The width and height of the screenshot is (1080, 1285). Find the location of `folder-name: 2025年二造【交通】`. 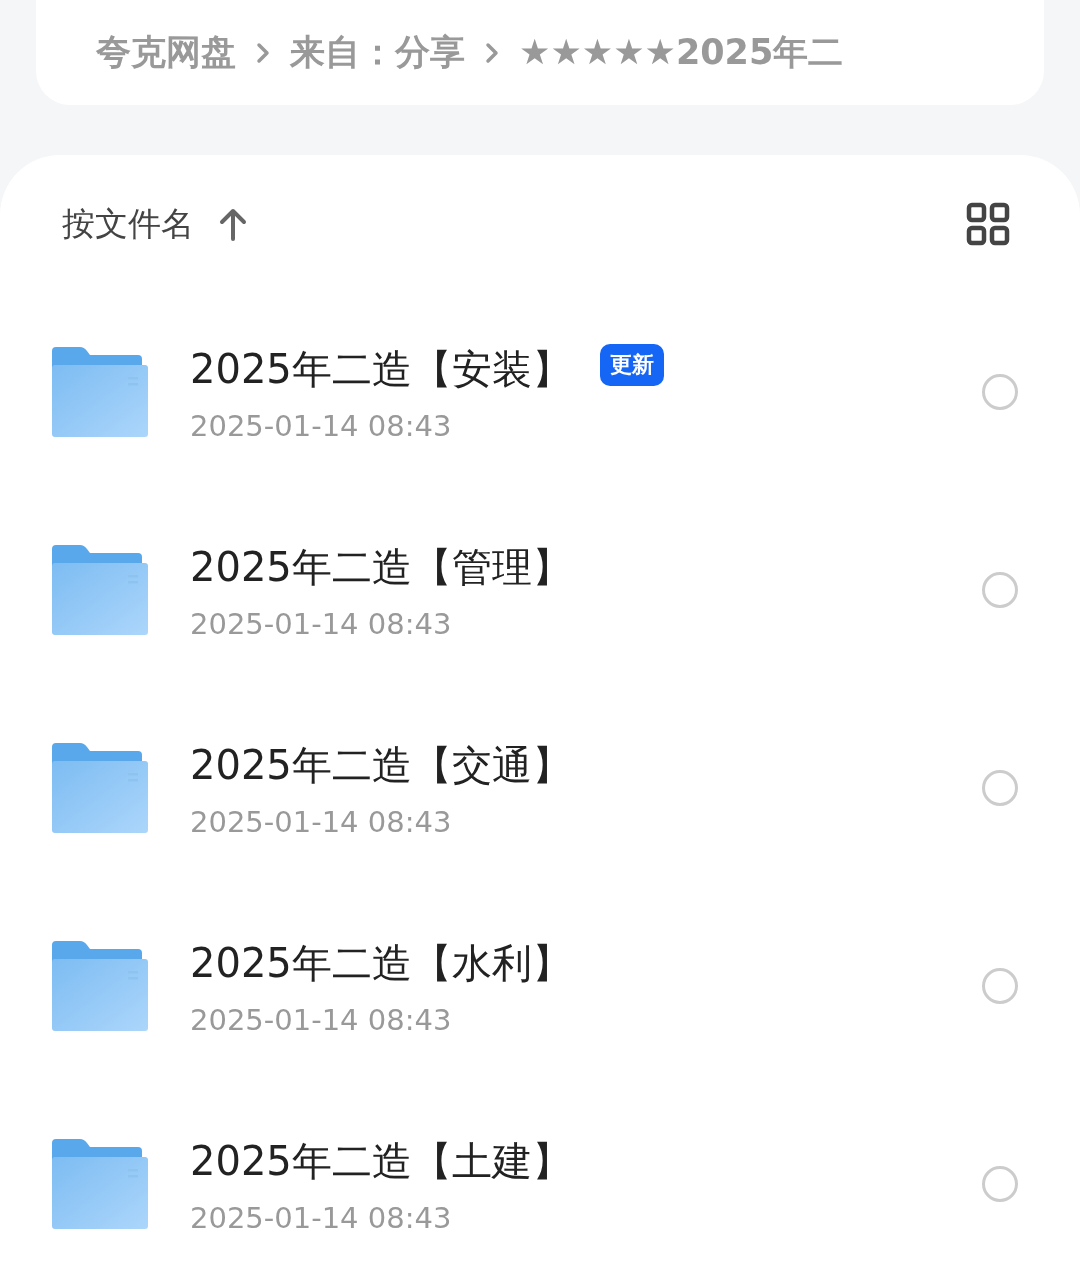

folder-name: 2025年二造【交通】 is located at coordinates (381, 765).